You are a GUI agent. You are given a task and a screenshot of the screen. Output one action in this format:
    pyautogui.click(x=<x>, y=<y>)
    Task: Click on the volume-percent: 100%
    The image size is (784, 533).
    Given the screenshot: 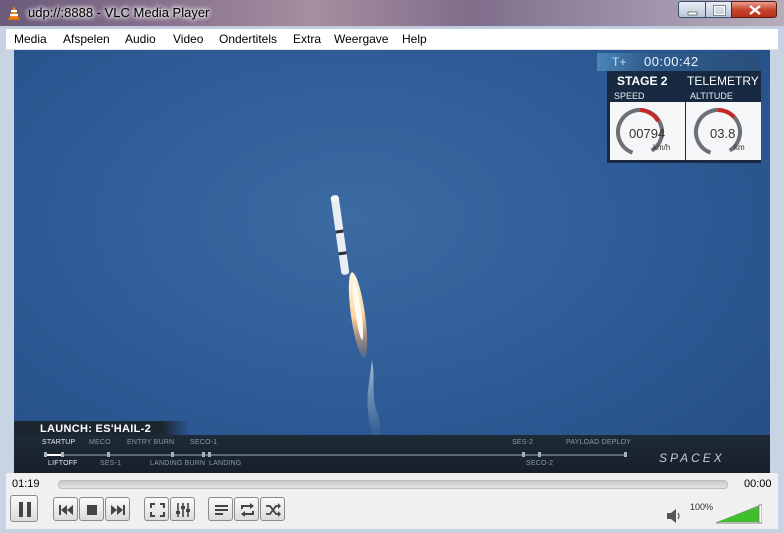 What is the action you would take?
    pyautogui.click(x=702, y=507)
    